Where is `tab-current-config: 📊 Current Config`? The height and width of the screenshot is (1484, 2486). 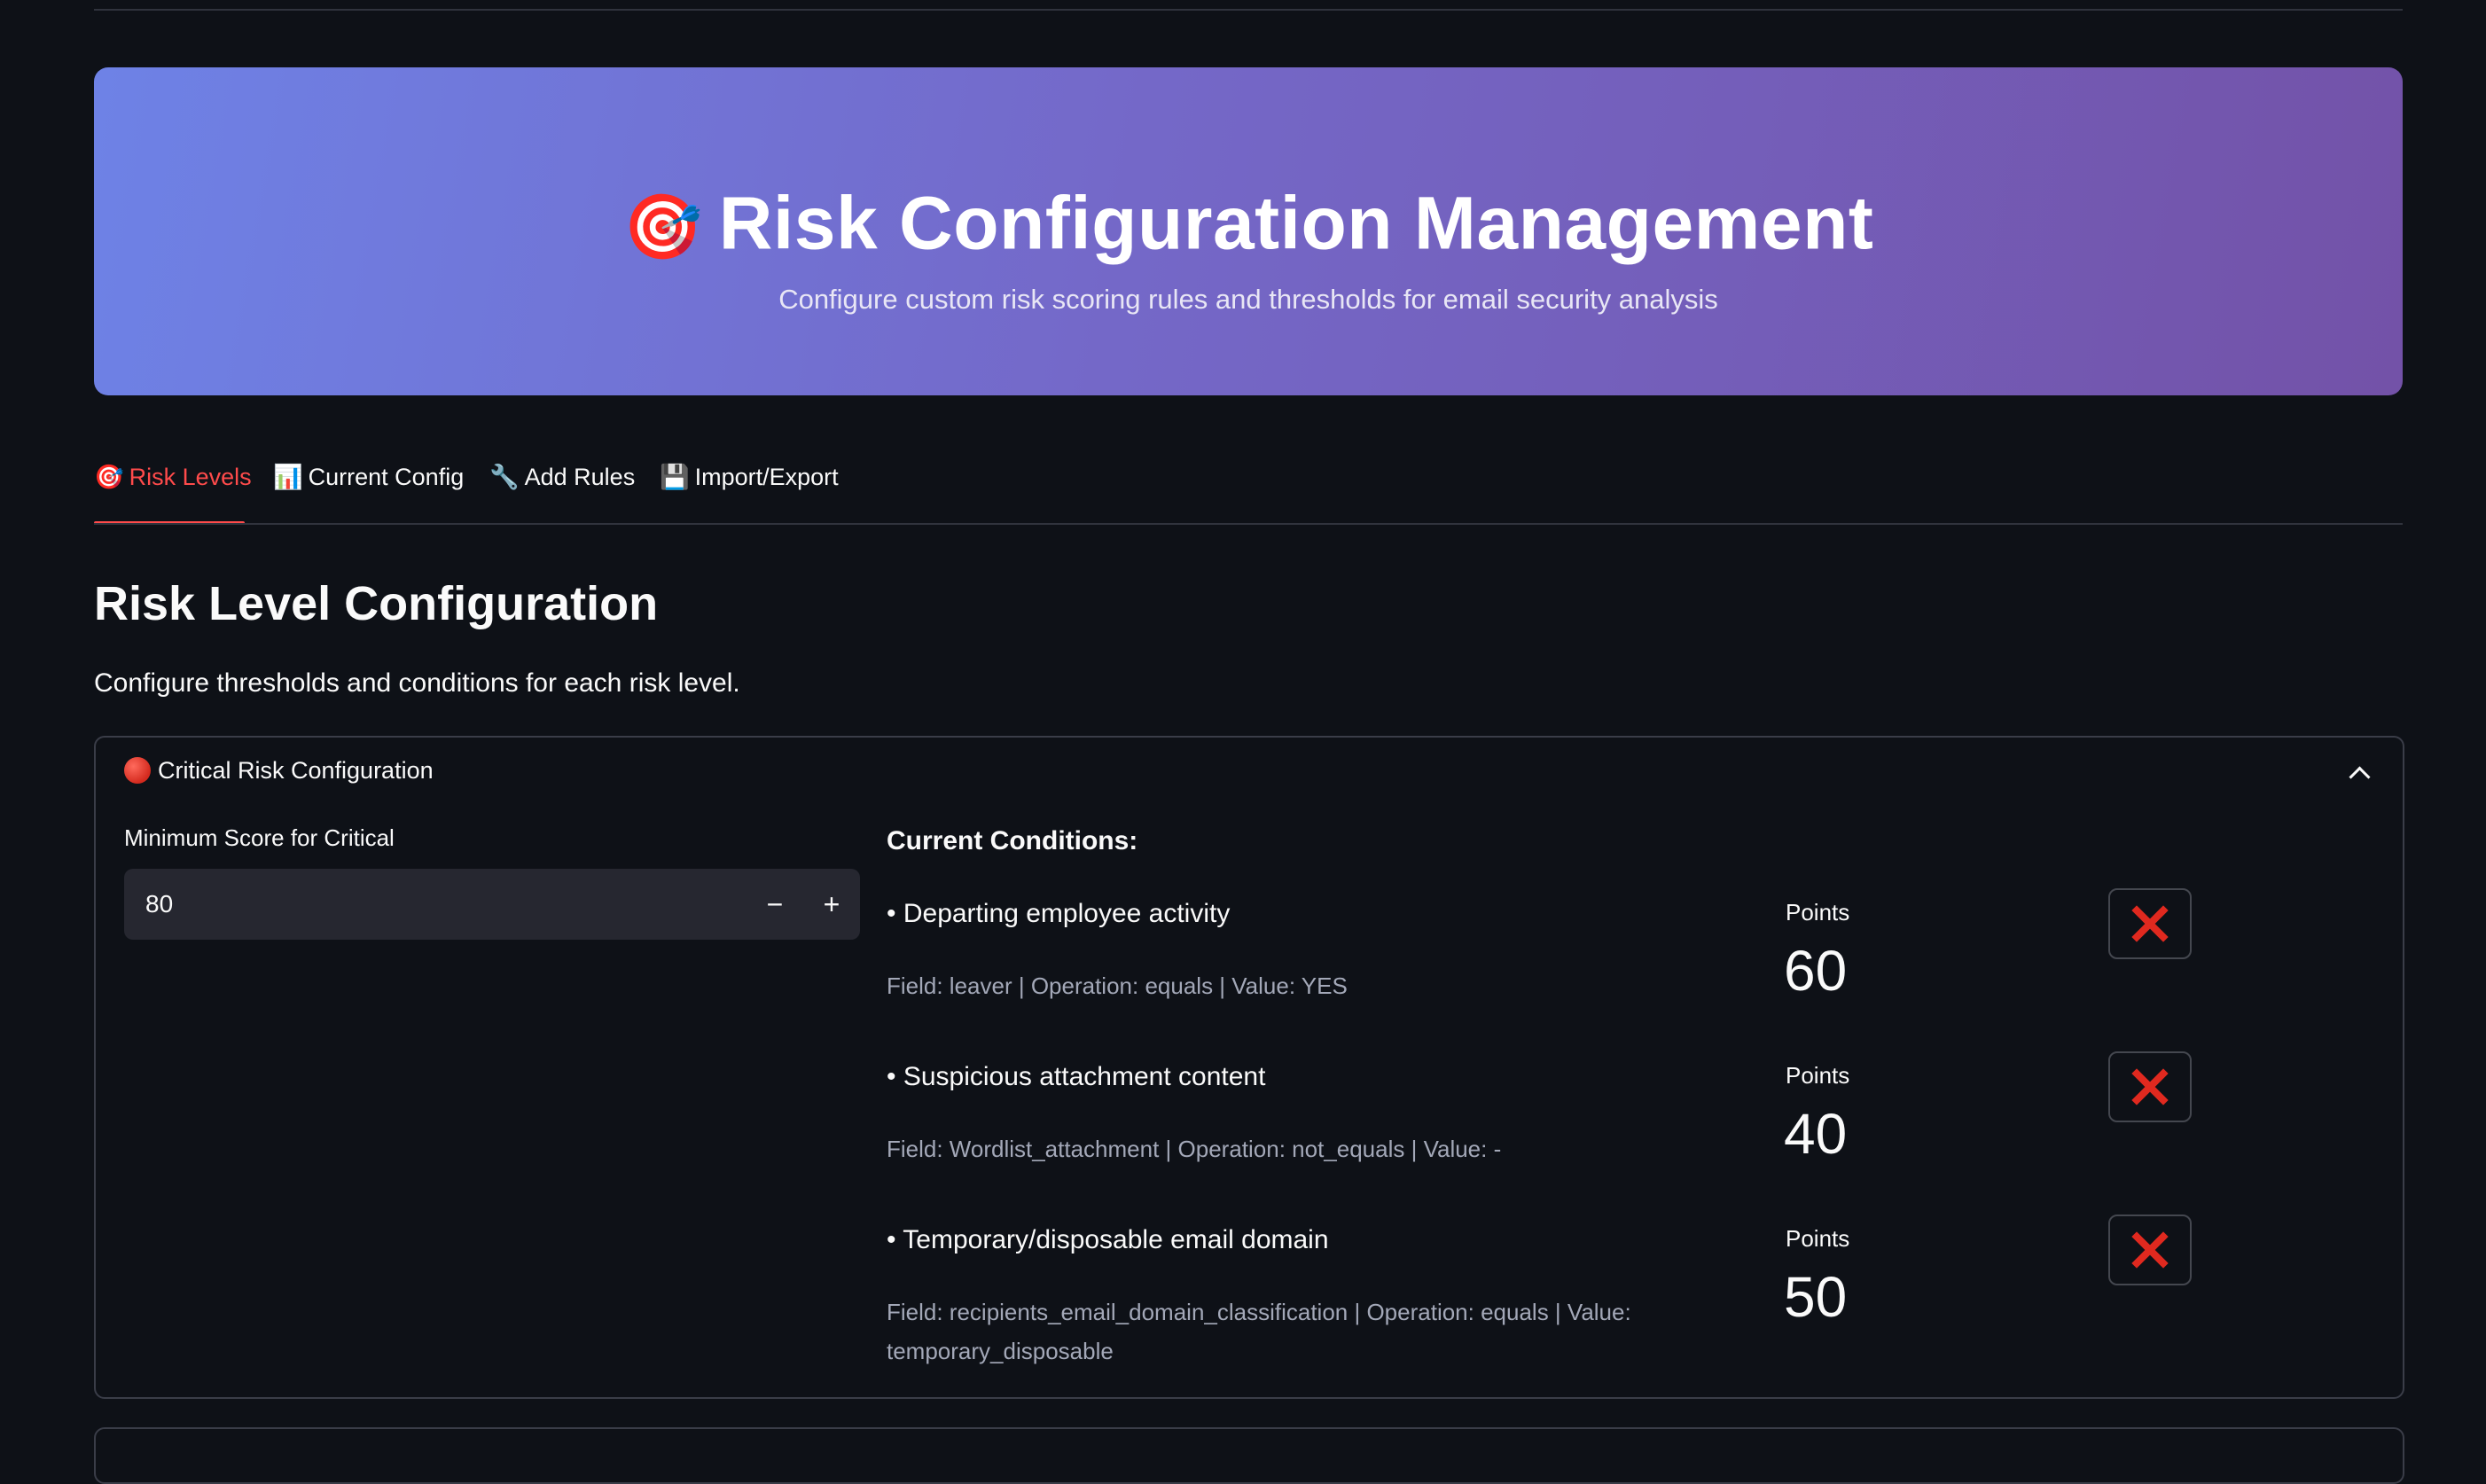
tab-current-config: 📊 Current Config is located at coordinates (368, 477).